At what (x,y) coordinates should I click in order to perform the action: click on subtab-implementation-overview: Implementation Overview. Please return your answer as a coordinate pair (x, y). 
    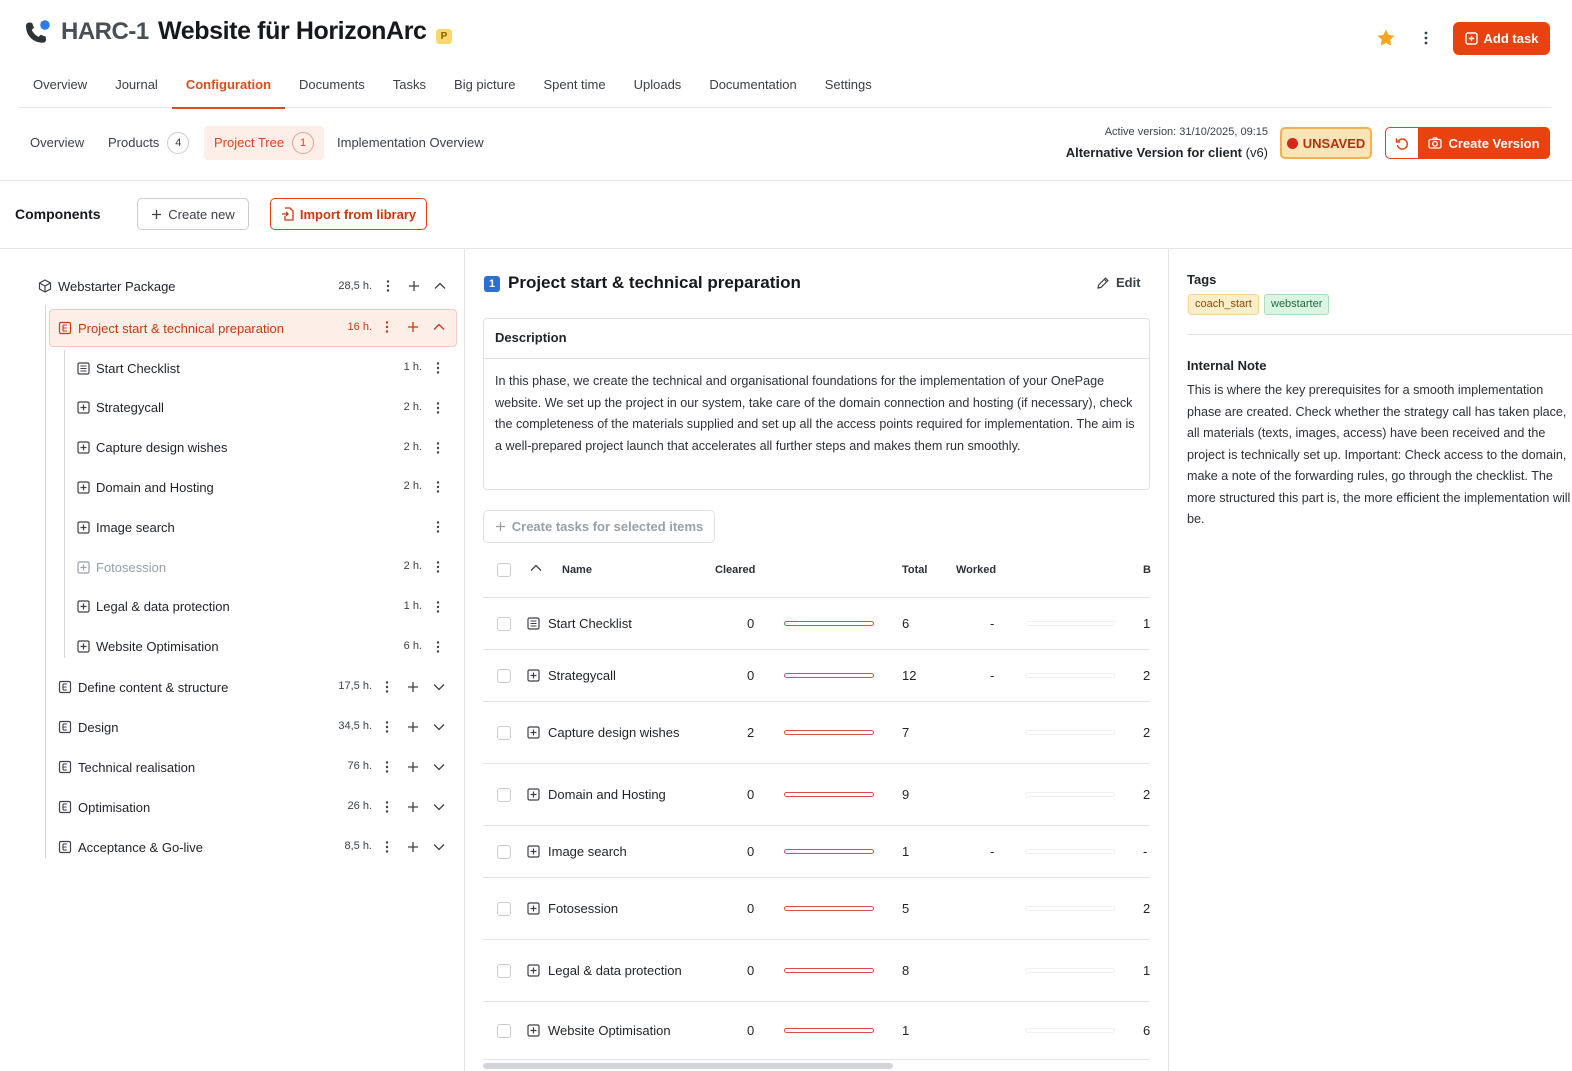
    Looking at the image, I should click on (410, 143).